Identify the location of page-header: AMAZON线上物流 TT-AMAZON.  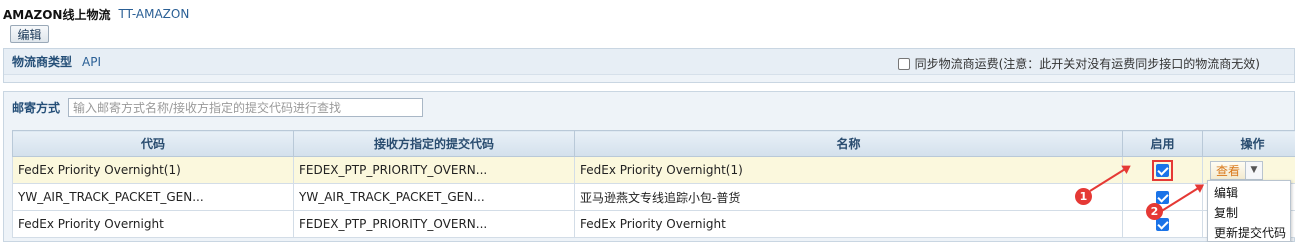
(96, 14).